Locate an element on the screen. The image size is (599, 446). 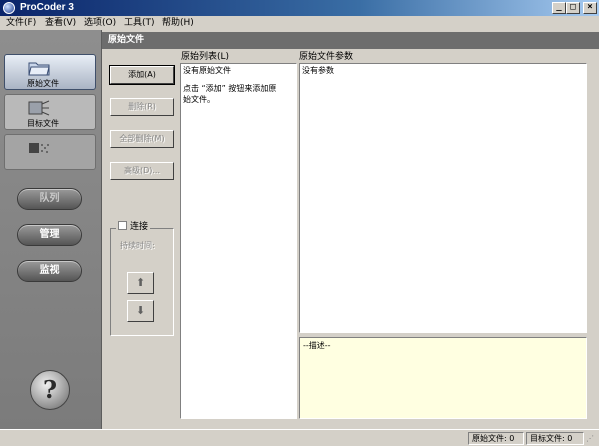
minimize-button: _ is located at coordinates (559, 8).